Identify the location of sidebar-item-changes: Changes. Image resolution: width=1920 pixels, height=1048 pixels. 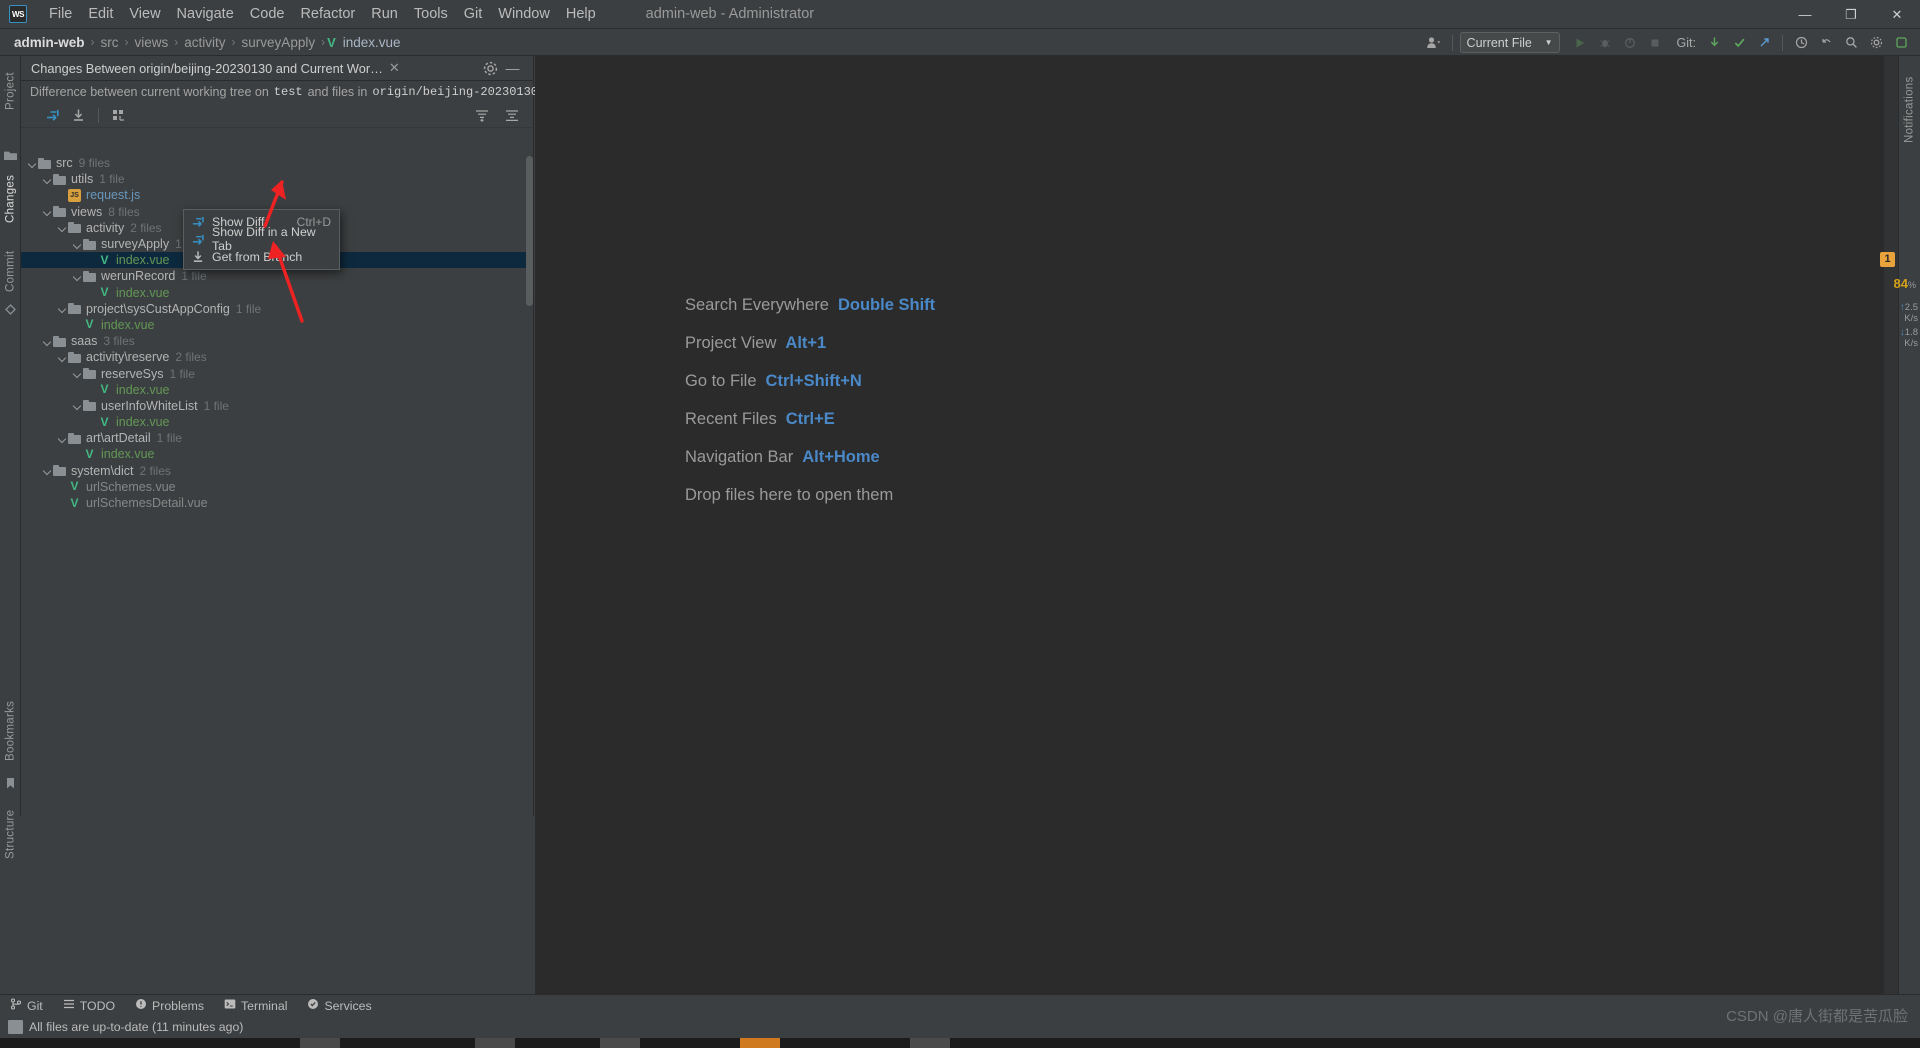
(10, 199).